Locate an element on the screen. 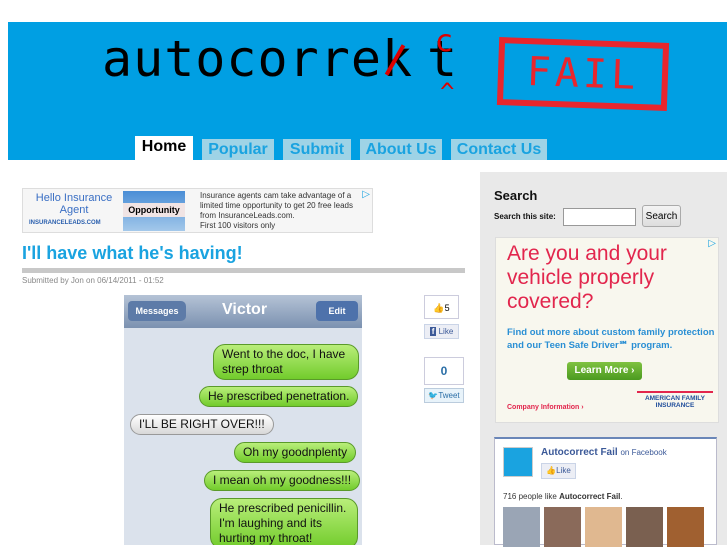 This screenshot has width=727, height=547. ad-image-text: Opportunity is located at coordinates (154, 210).